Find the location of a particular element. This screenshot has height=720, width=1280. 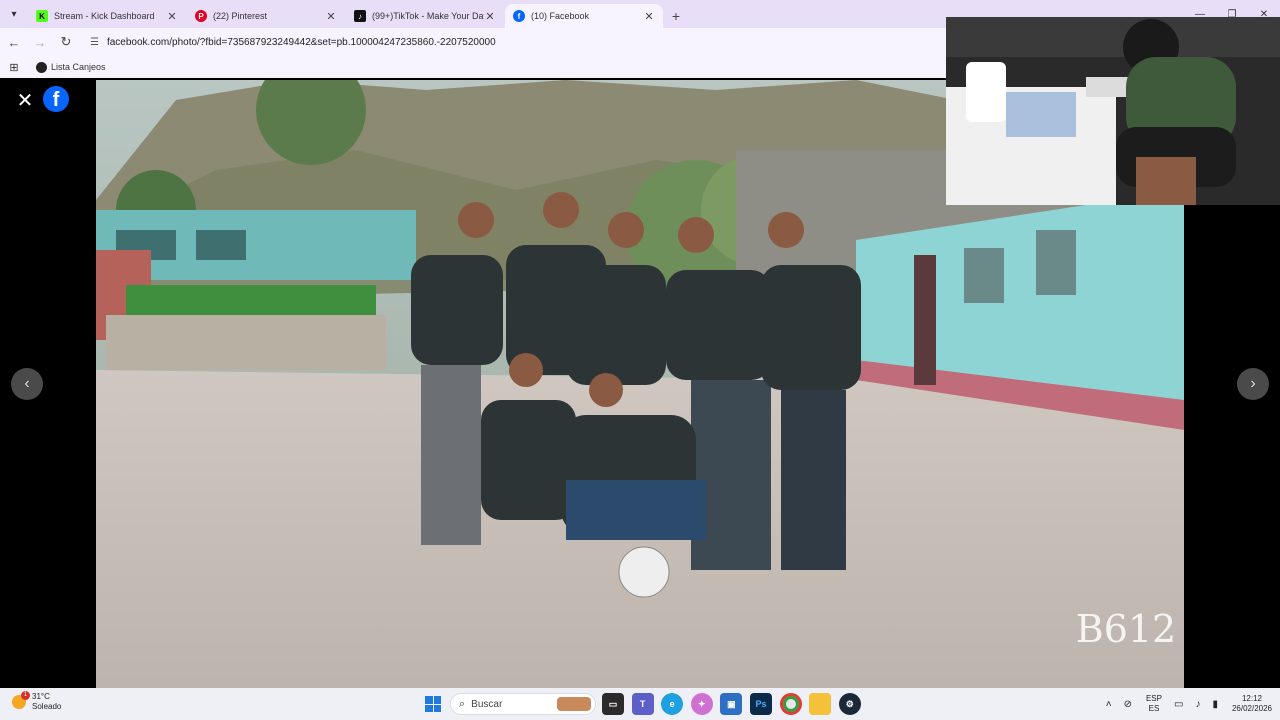

volume-icon: ♪ is located at coordinates (1197, 704).